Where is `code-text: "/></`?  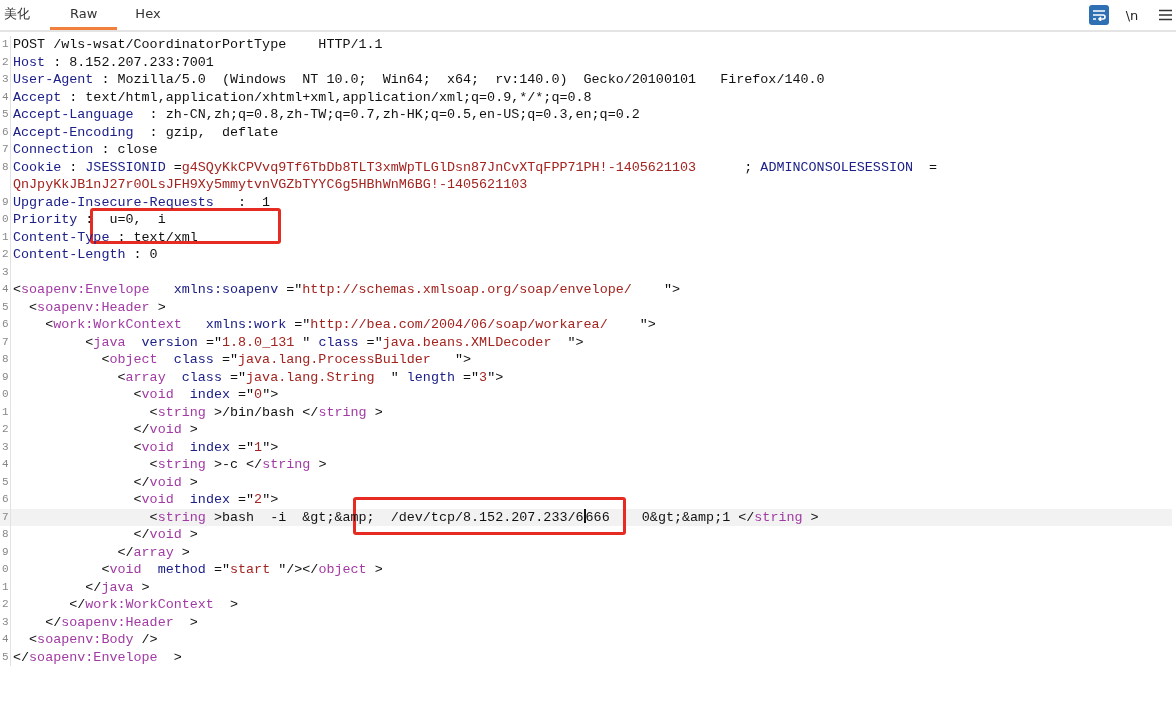
code-text: "/></ is located at coordinates (298, 569).